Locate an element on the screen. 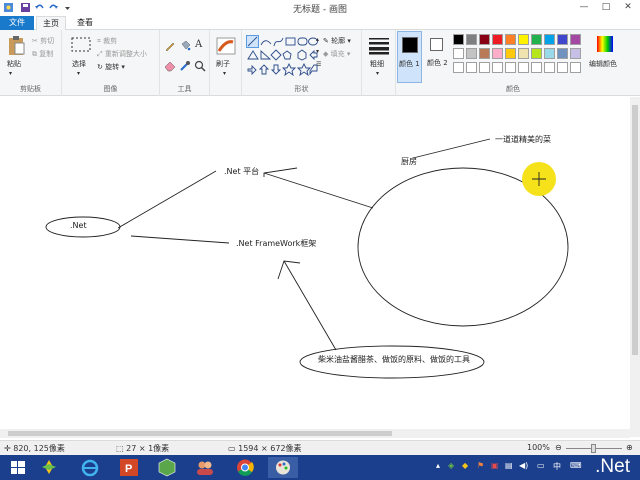 This screenshot has width=640, height=480. tray-flag-icon: ⚑ is located at coordinates (480, 465).